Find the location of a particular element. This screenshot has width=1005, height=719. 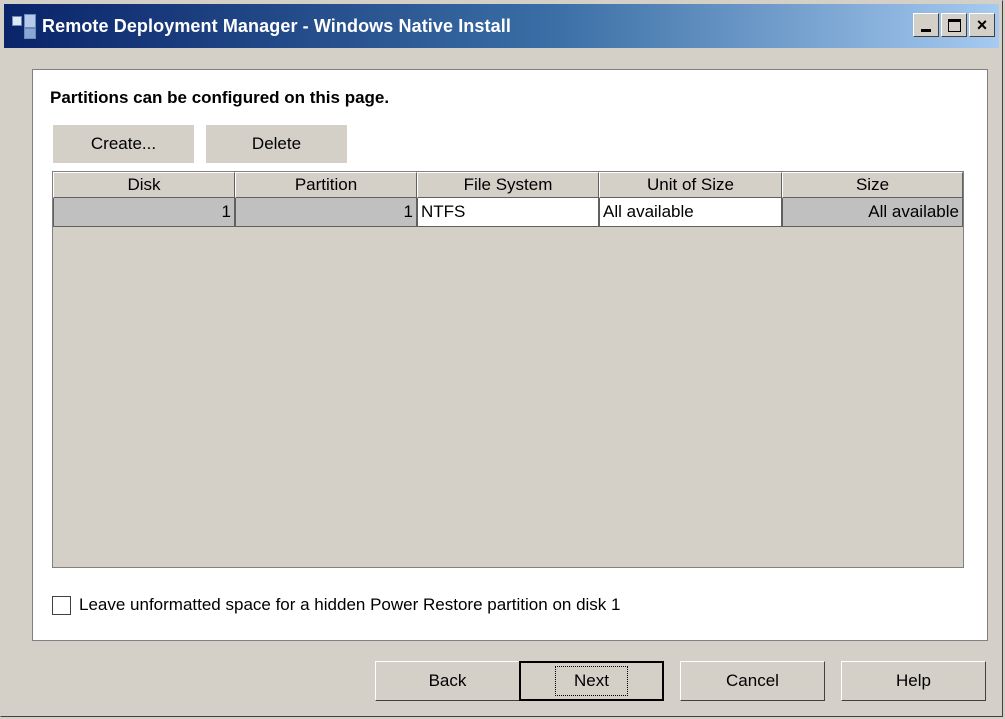

close-button: × is located at coordinates (982, 25).